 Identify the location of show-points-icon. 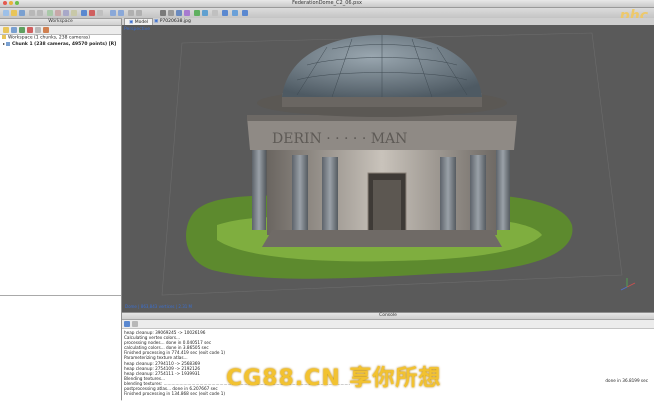
(139, 13).